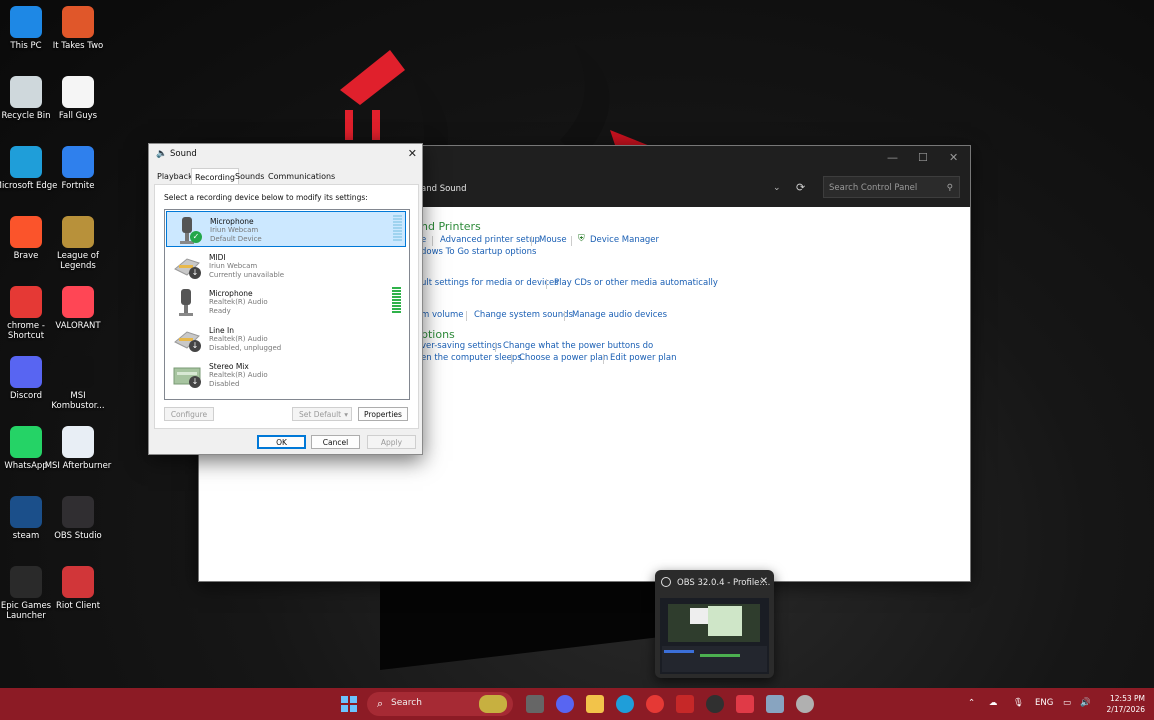 Image resolution: width=1154 pixels, height=720 pixels. Describe the element at coordinates (1085, 703) in the screenshot. I see `volume-icon: 🔊` at that location.